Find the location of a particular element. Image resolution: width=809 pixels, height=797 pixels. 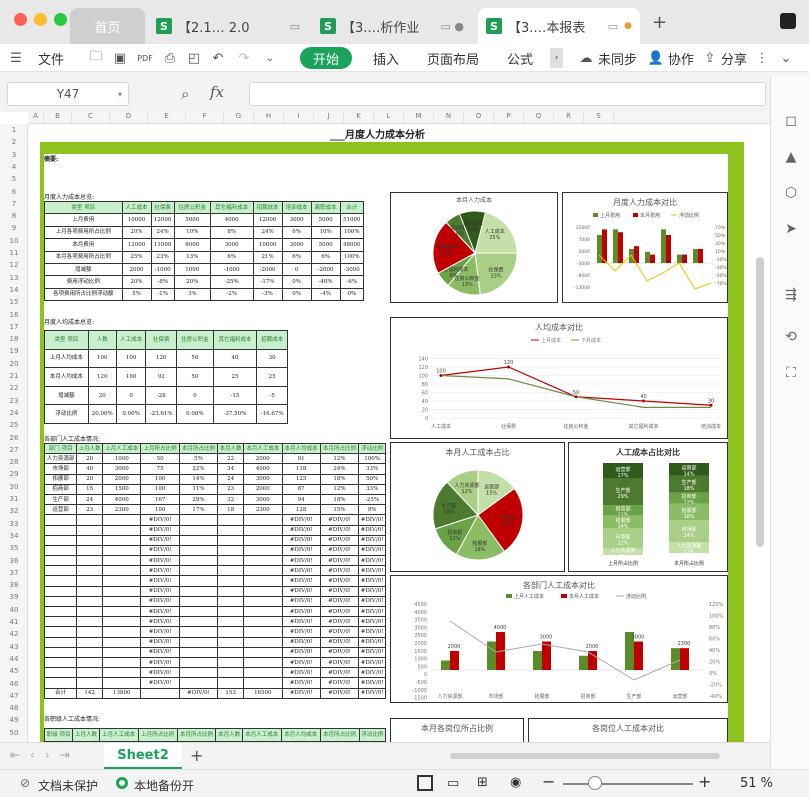

zoom-slider-thumb is located at coordinates (595, 783).